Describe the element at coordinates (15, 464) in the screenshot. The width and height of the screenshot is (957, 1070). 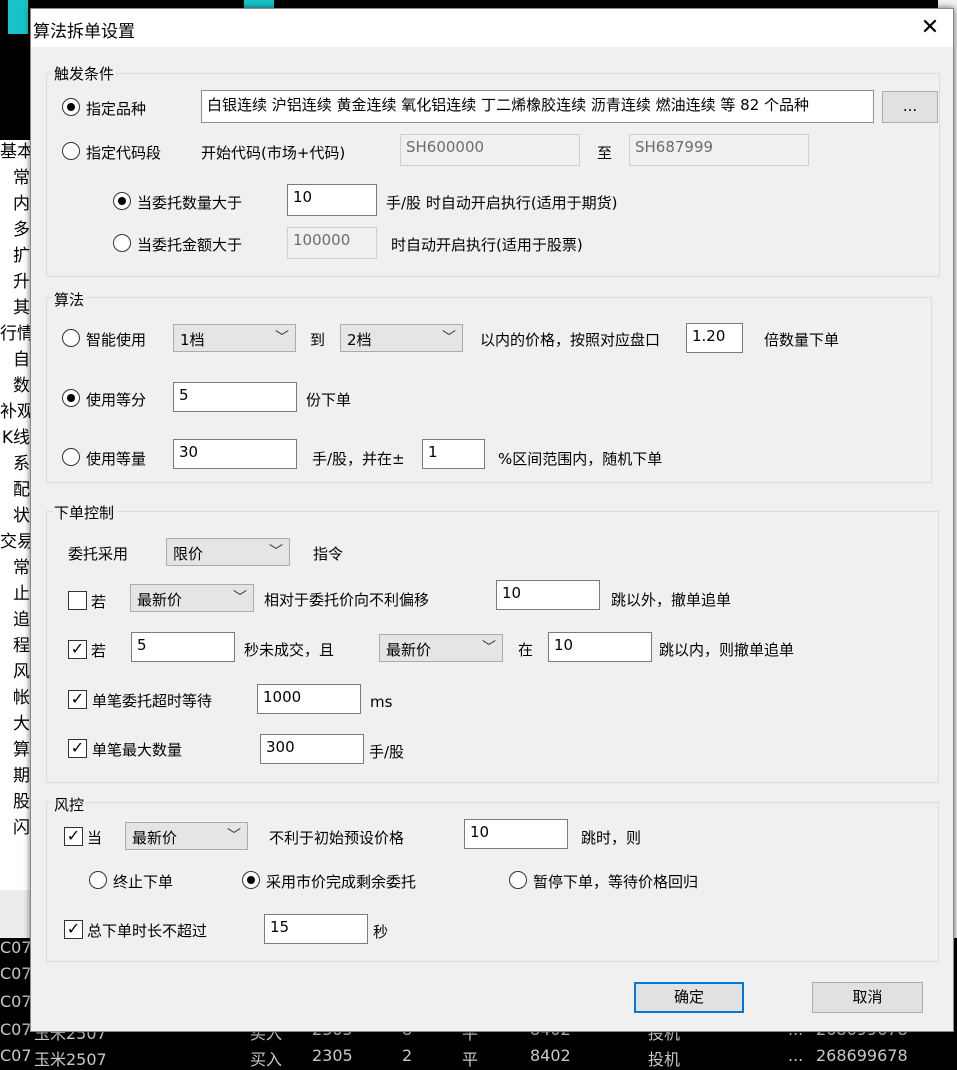
I see `tree-item: 系` at that location.